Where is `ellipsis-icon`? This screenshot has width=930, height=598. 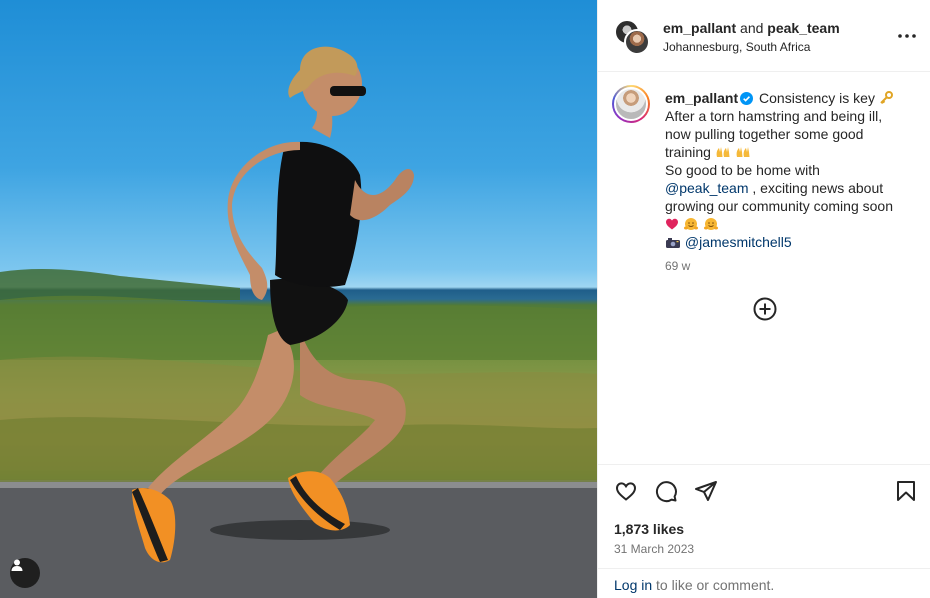
ellipsis-icon is located at coordinates (907, 36).